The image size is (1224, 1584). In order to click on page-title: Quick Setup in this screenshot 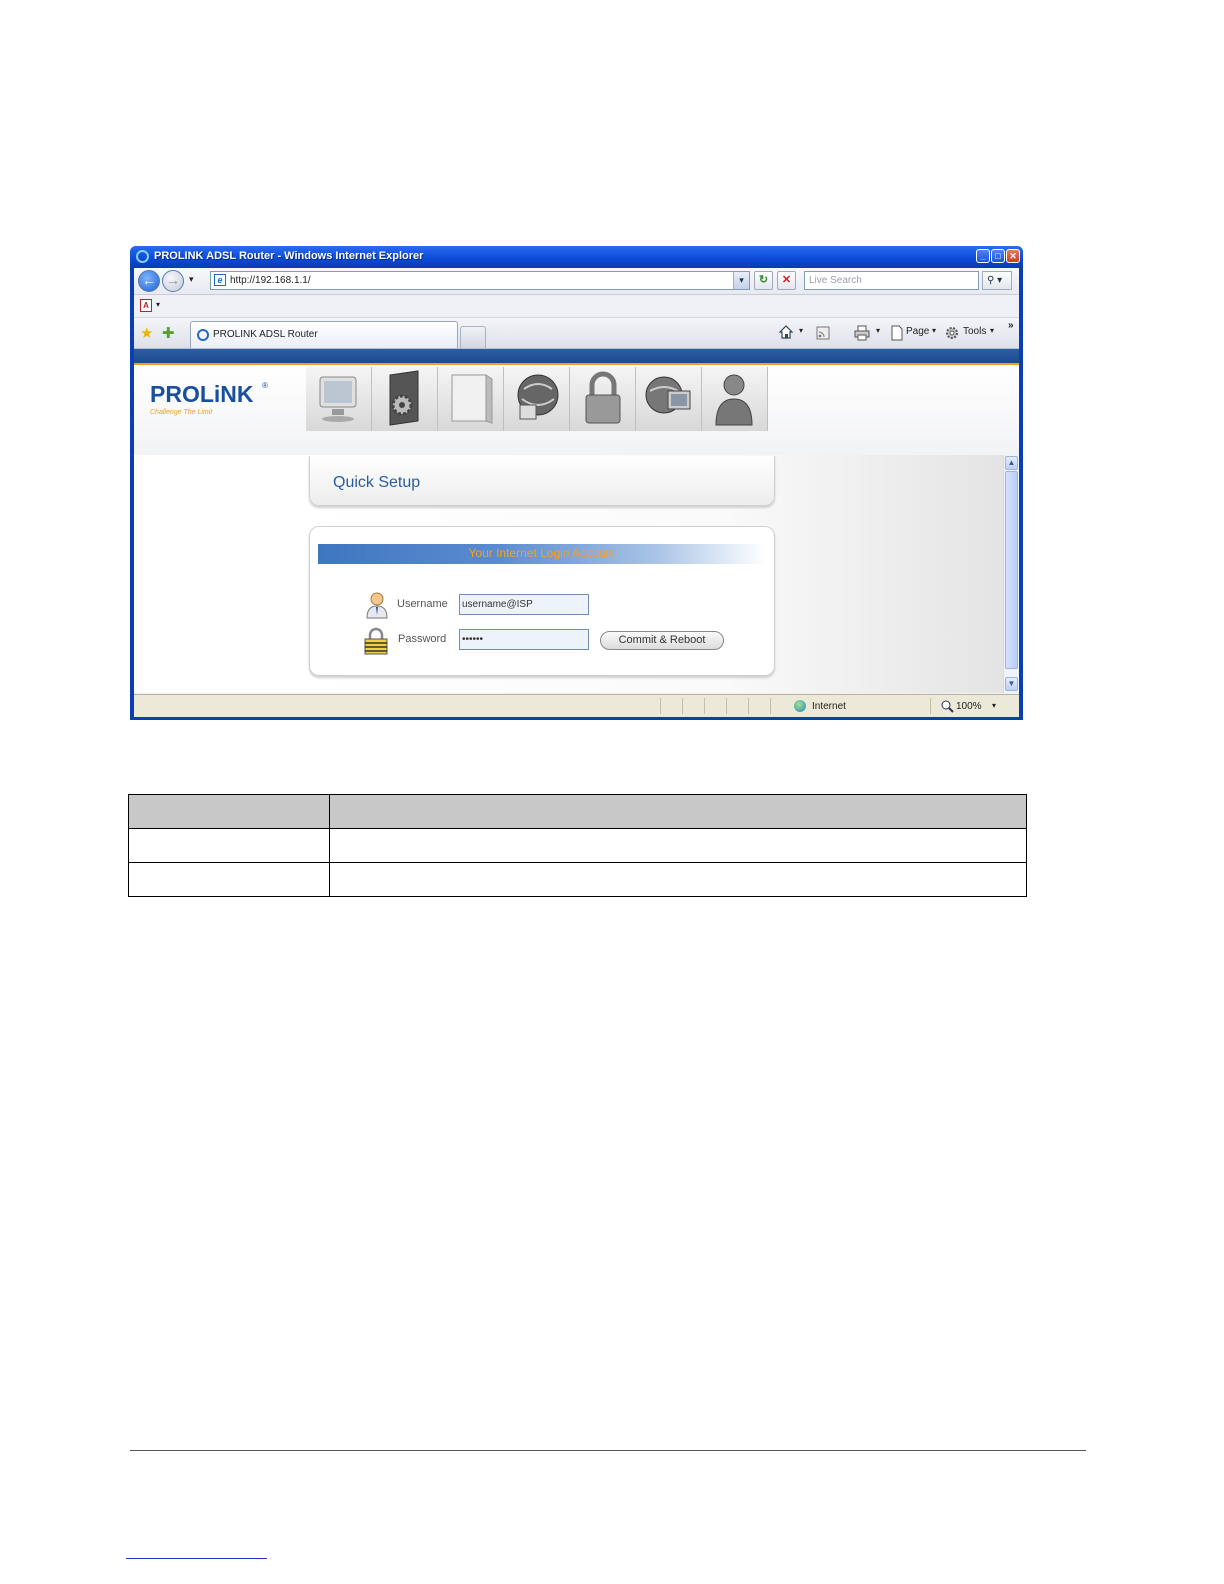, I will do `click(377, 482)`.